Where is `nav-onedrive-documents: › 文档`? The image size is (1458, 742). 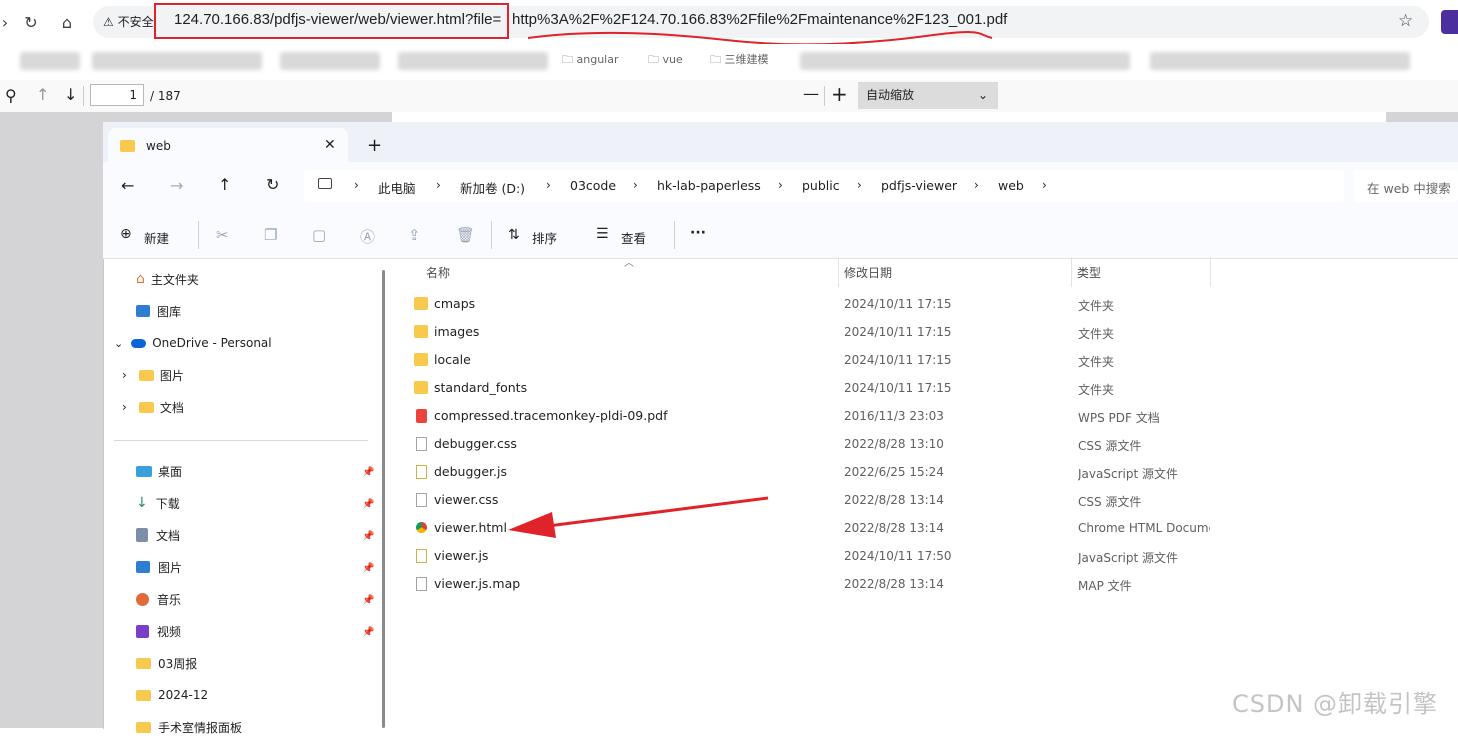 nav-onedrive-documents: › 文档 is located at coordinates (153, 407).